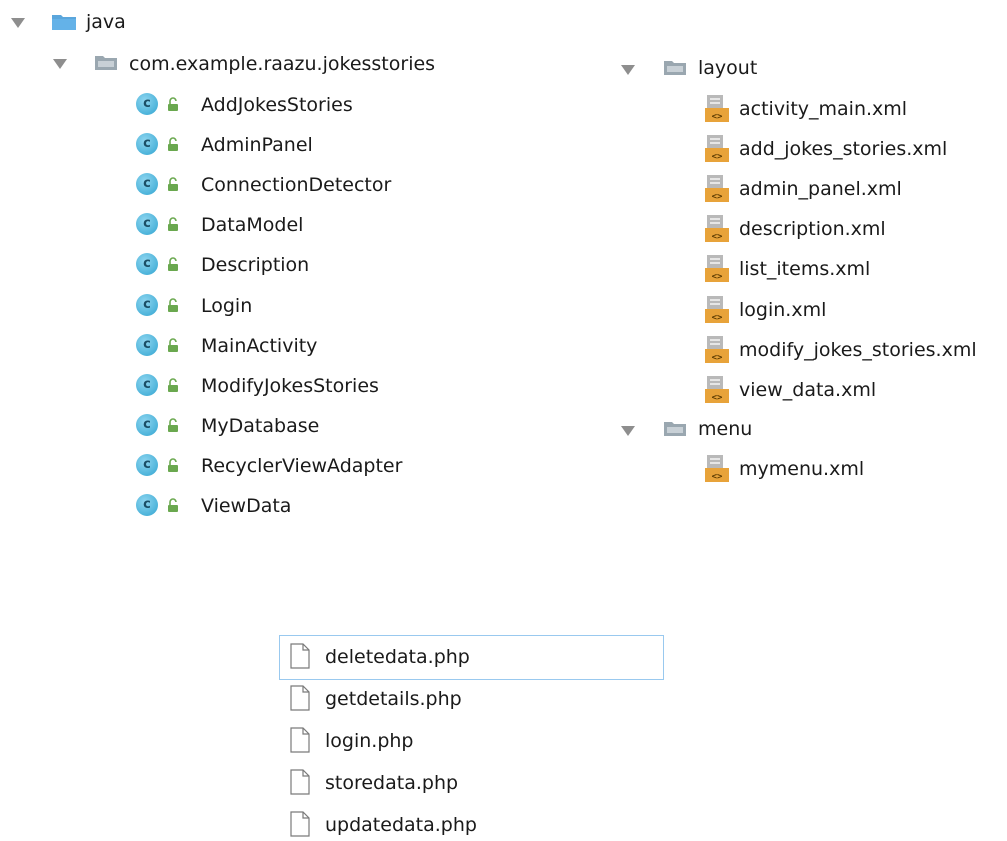 This screenshot has width=1007, height=841. I want to click on xml-file-item: add_jokes_stories.xml, so click(843, 149).